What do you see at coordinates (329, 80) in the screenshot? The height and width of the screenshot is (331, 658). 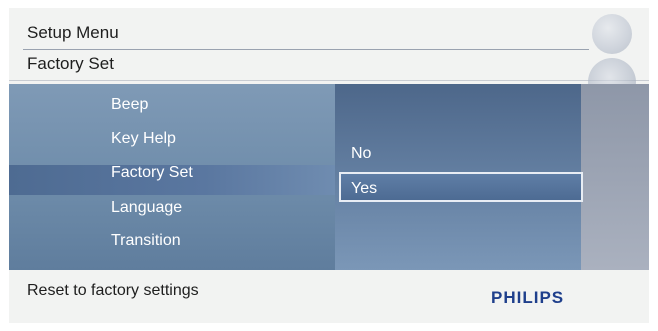 I see `header-divider` at bounding box center [329, 80].